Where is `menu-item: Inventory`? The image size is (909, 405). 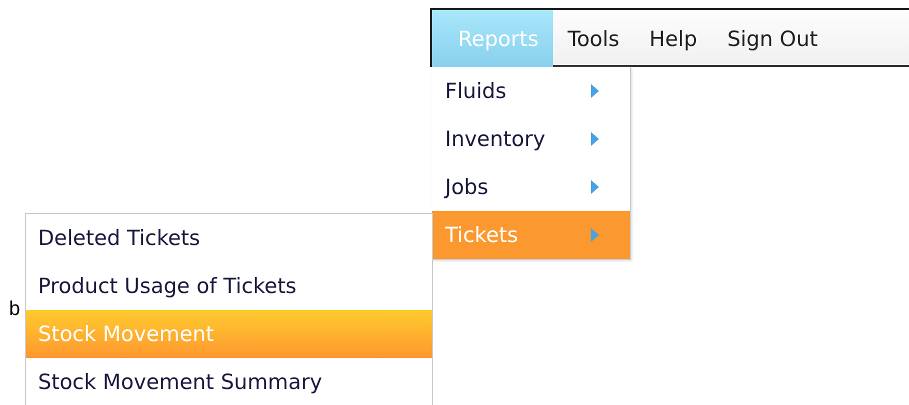 menu-item: Inventory is located at coordinates (531, 139).